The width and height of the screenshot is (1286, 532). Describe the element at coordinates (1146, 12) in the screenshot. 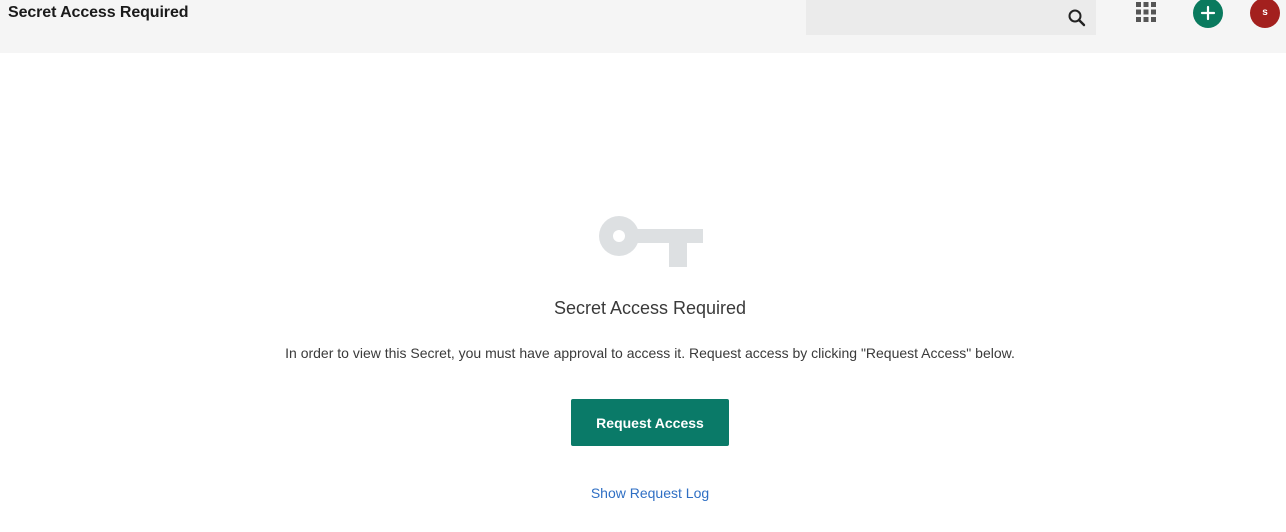

I see `apps-grid-icon` at that location.